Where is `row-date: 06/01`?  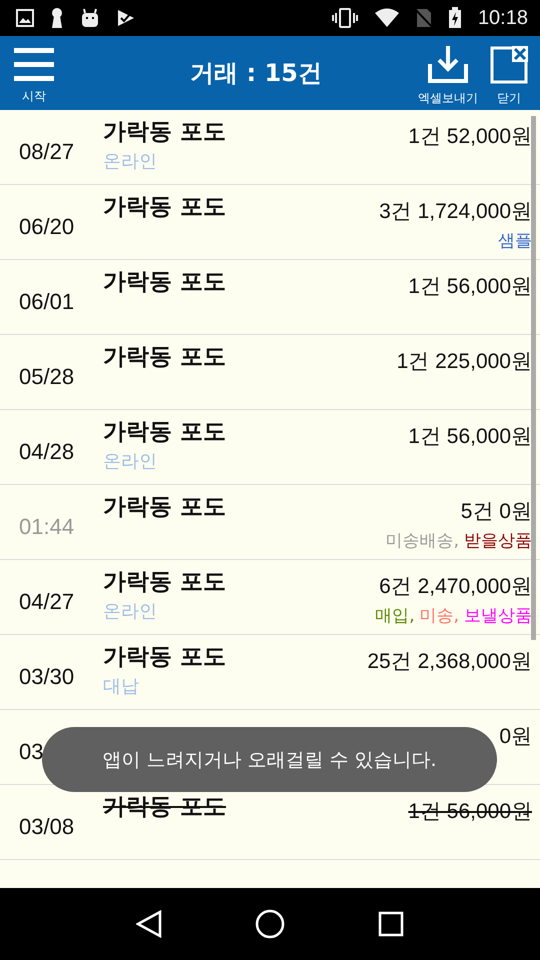
row-date: 06/01 is located at coordinates (46, 302).